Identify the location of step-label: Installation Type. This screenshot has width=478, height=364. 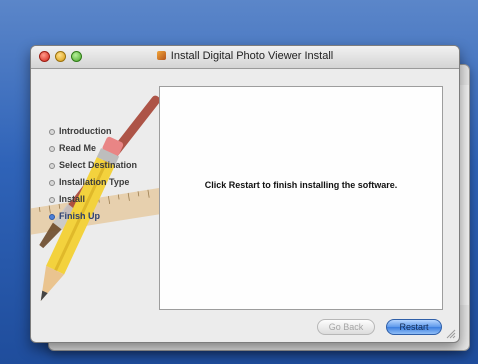
(94, 182).